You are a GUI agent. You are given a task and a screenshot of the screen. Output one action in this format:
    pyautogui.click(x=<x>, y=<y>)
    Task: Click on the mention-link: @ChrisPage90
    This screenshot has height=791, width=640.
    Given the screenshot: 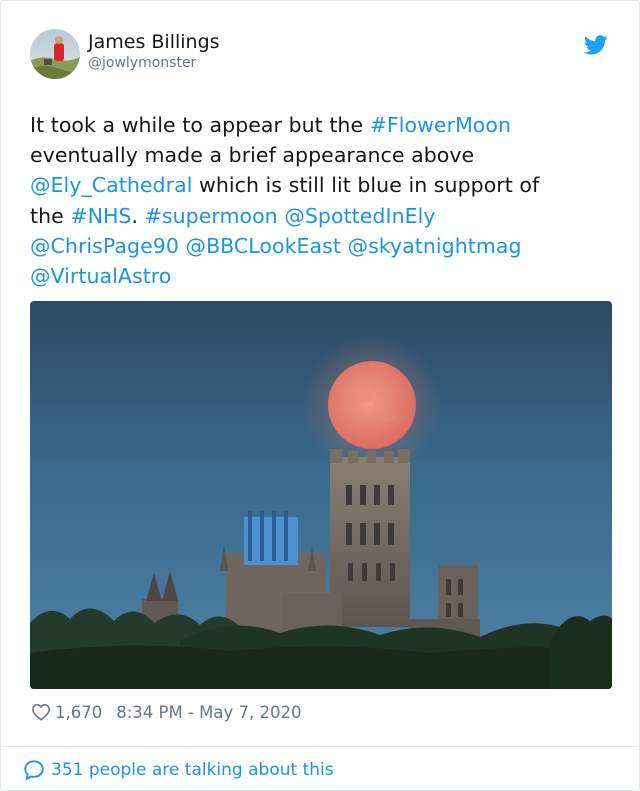 What is the action you would take?
    pyautogui.click(x=104, y=246)
    